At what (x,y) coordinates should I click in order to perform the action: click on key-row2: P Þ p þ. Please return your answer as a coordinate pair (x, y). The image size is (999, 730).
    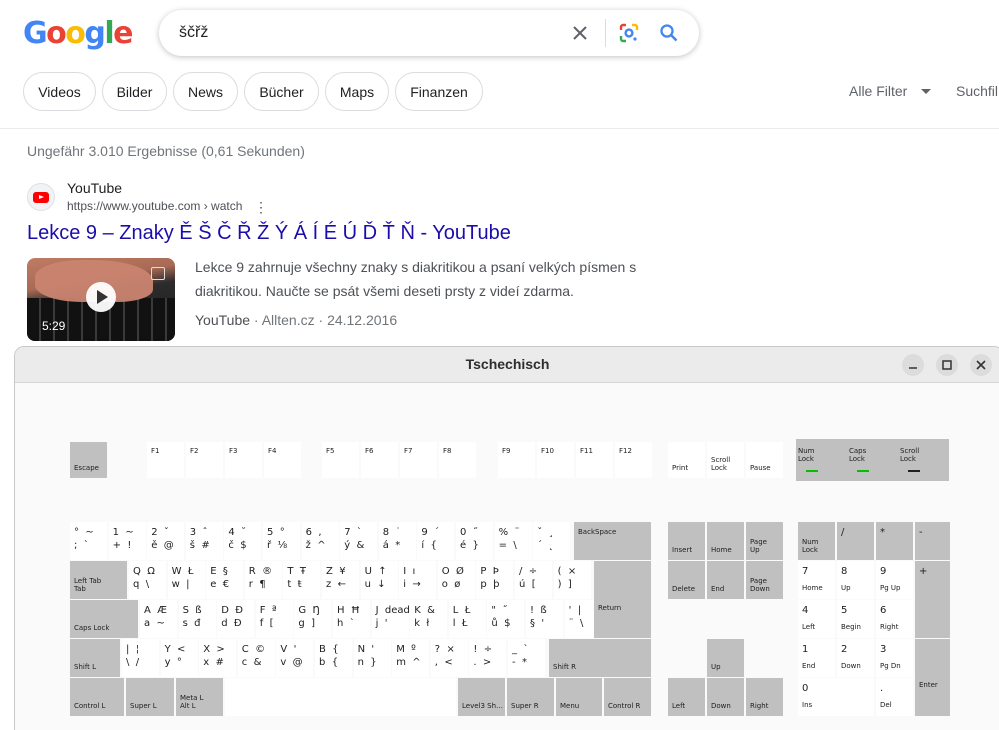
    Looking at the image, I should click on (495, 580).